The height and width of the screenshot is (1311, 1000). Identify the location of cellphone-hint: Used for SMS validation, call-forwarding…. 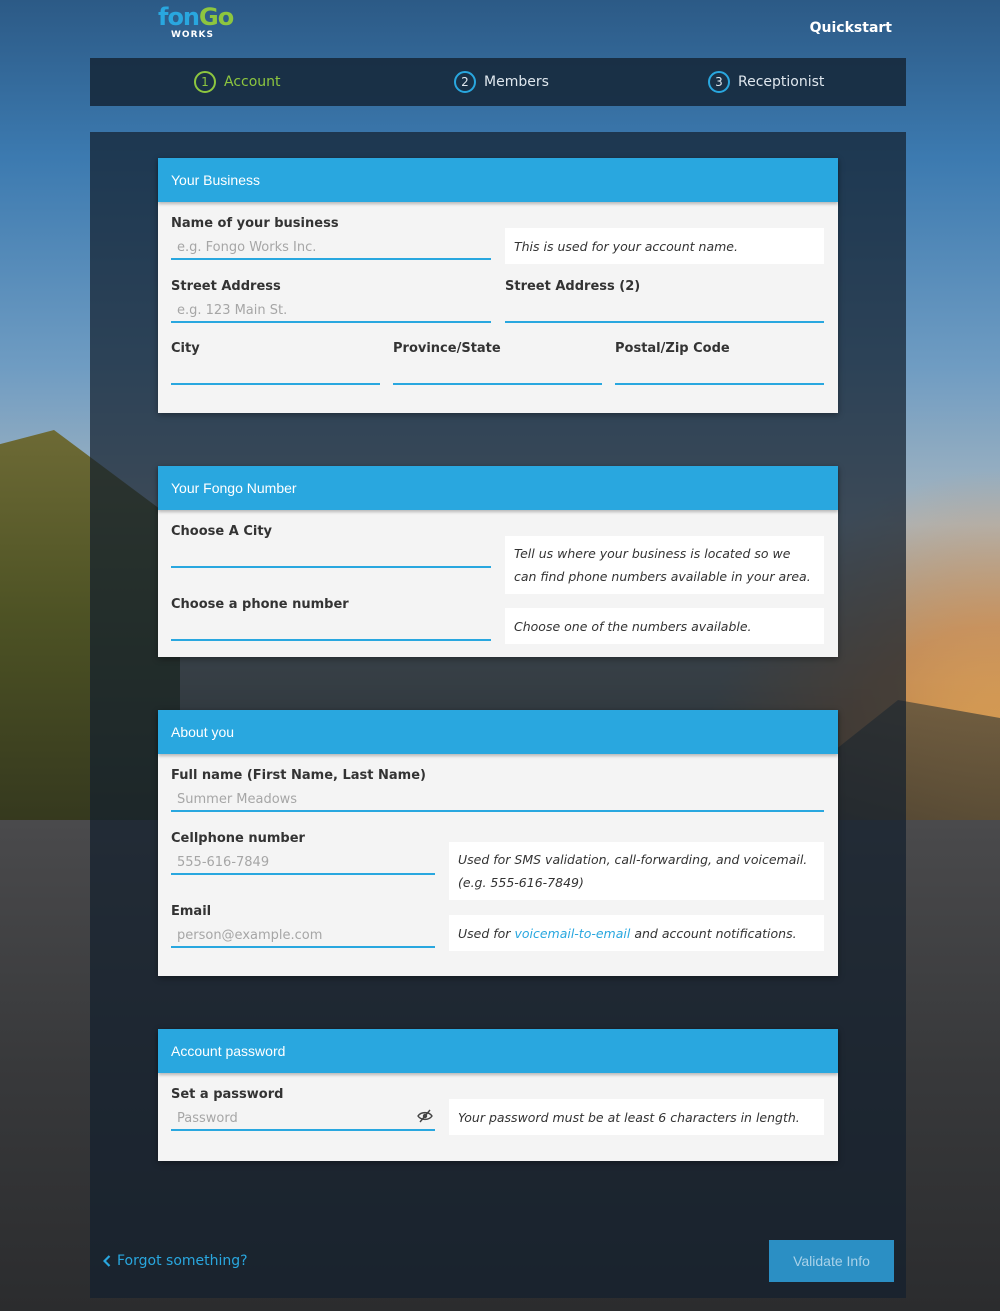
(636, 871).